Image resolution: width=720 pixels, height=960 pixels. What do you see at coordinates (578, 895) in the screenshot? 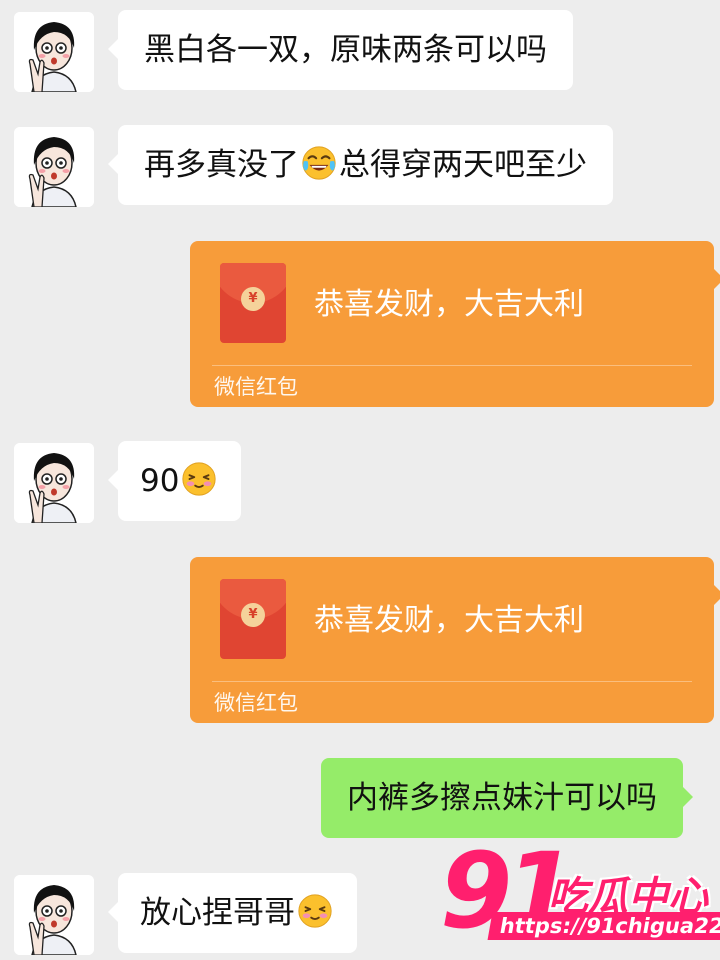
I see `site-watermark: 91 吃瓜中心 https://91chigua22.com` at bounding box center [578, 895].